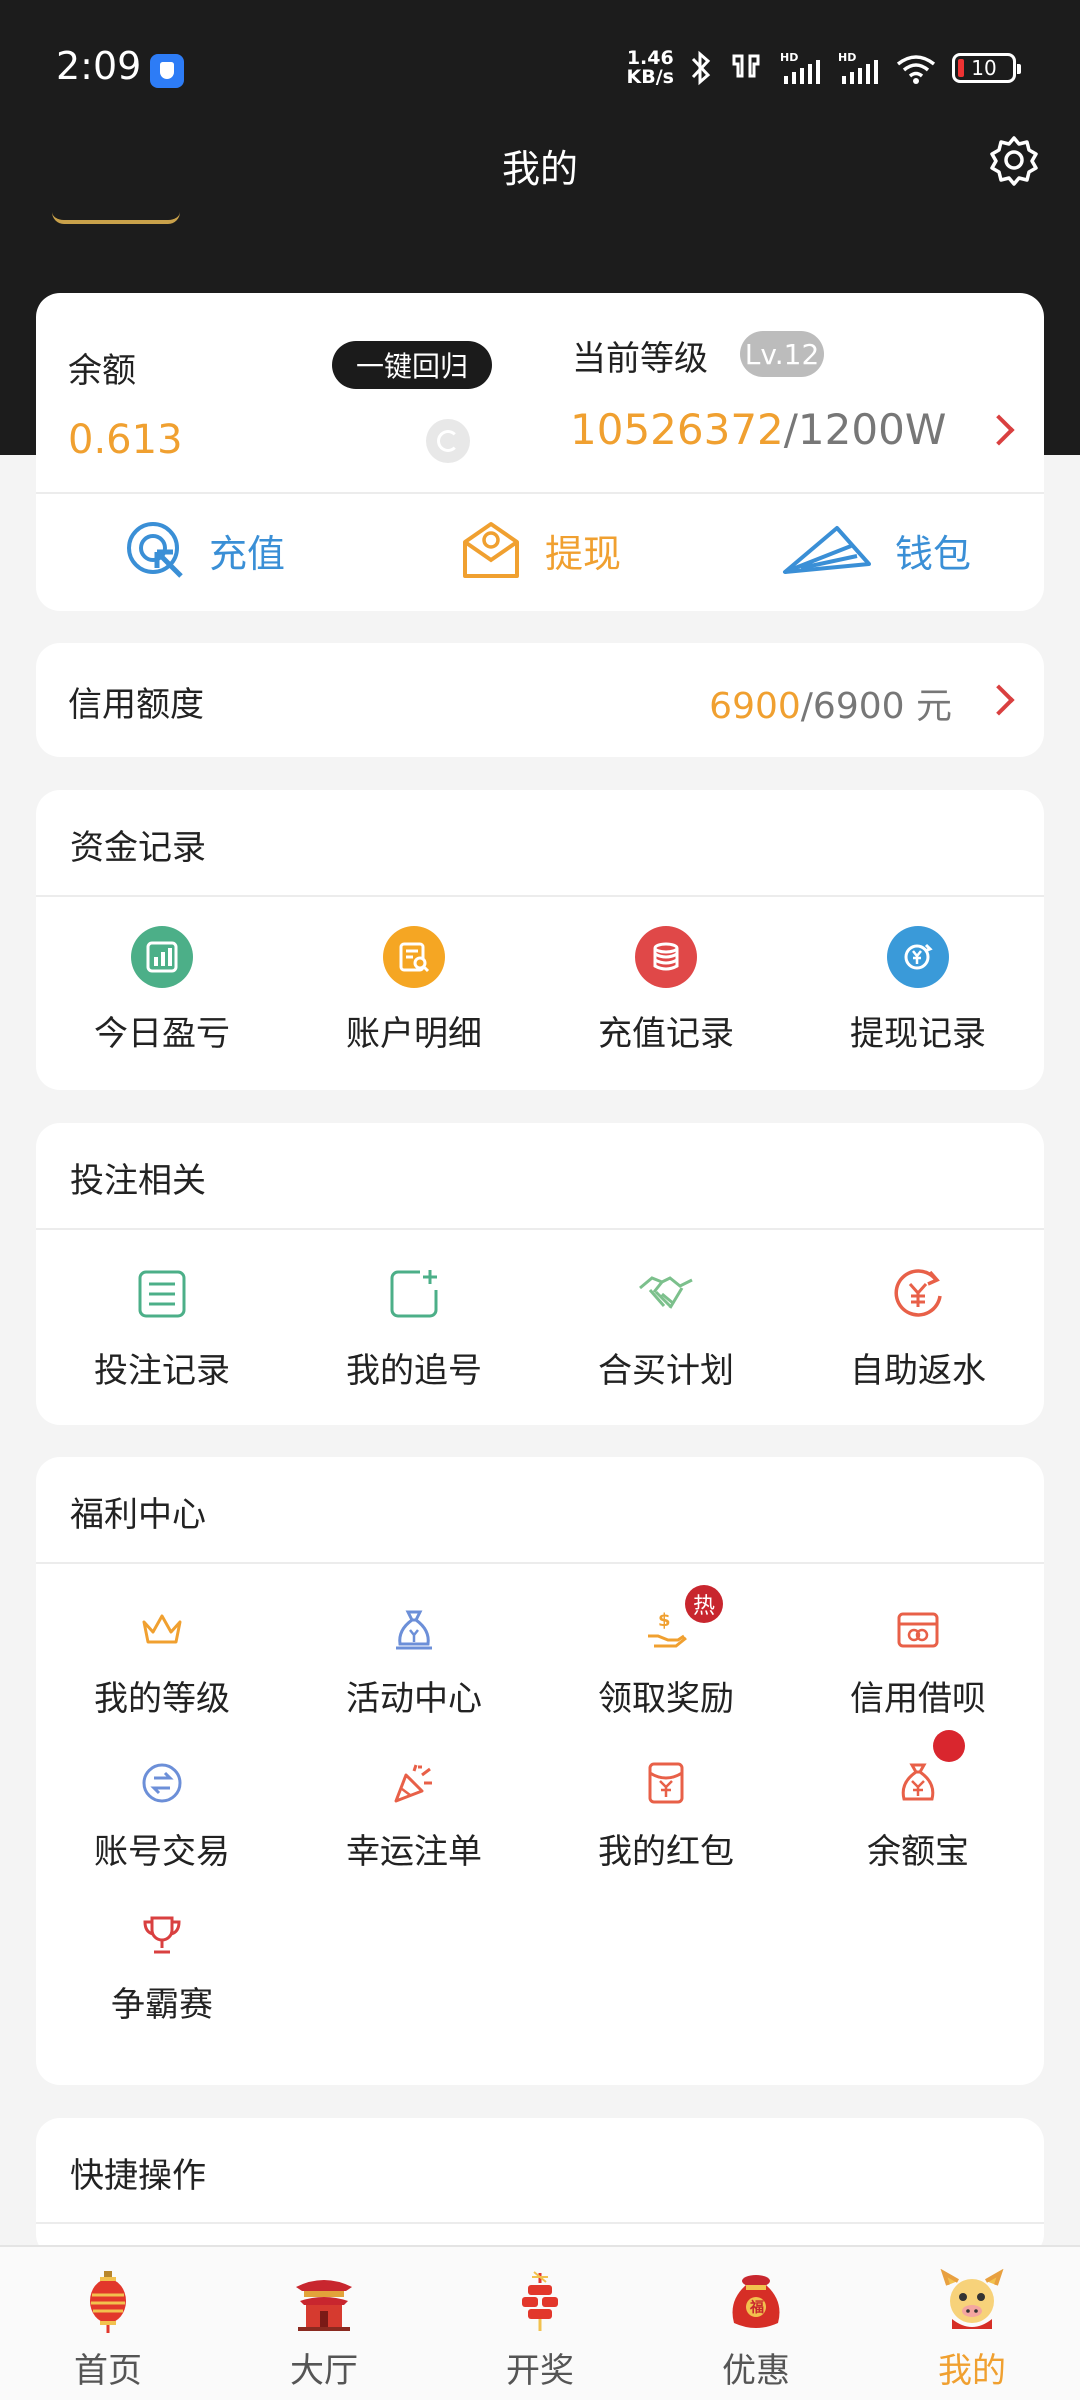 Image resolution: width=1080 pixels, height=2400 pixels. I want to click on credit-loan-item: 信用借呗, so click(918, 1663).